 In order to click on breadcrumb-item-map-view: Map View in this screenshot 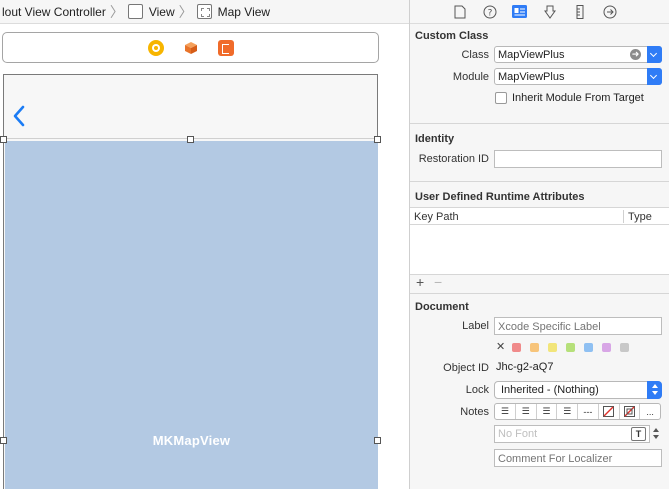, I will do `click(234, 11)`.